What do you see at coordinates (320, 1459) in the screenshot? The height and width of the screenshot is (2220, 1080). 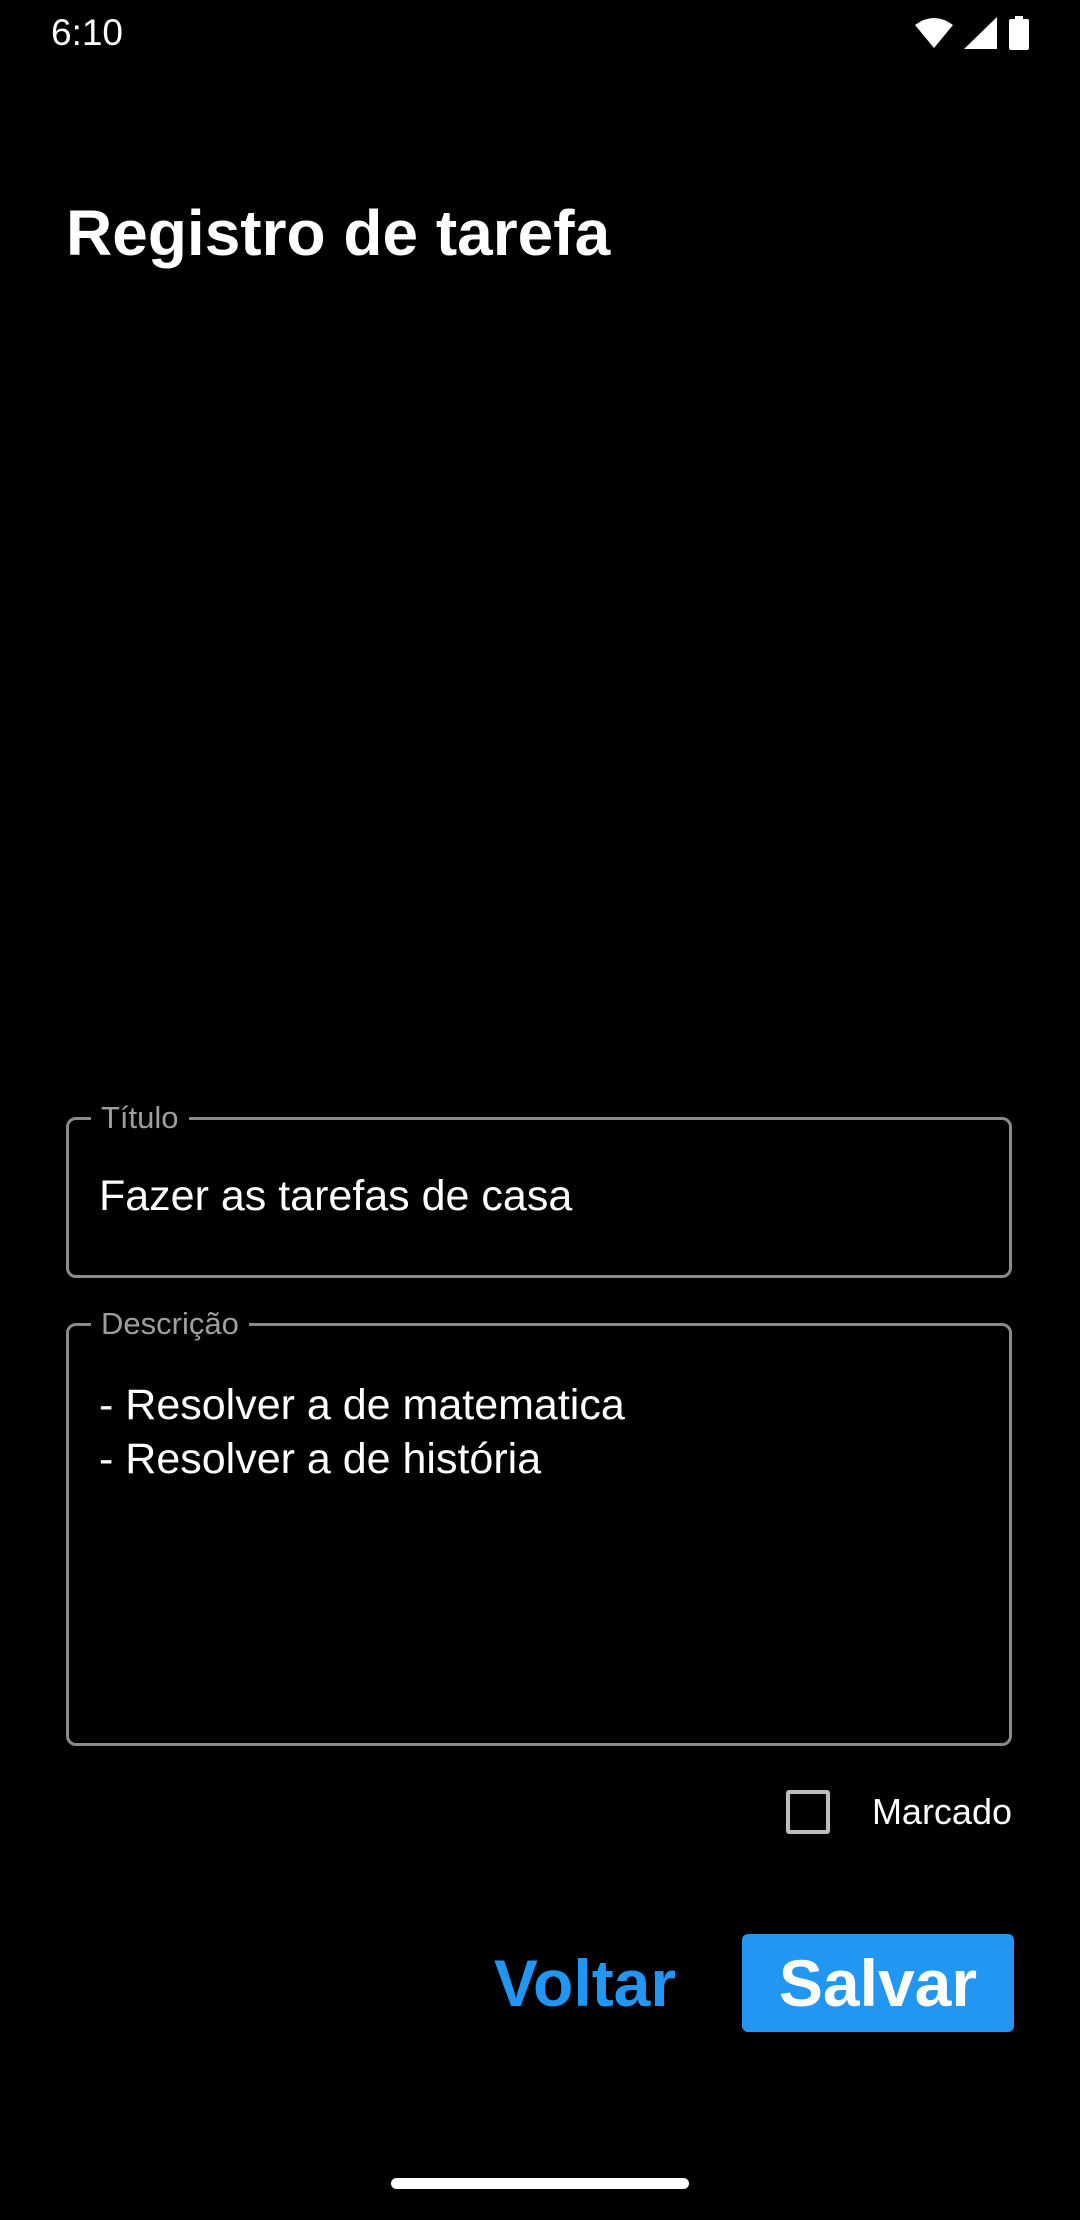 I see `description-line: - Resolver a de história` at bounding box center [320, 1459].